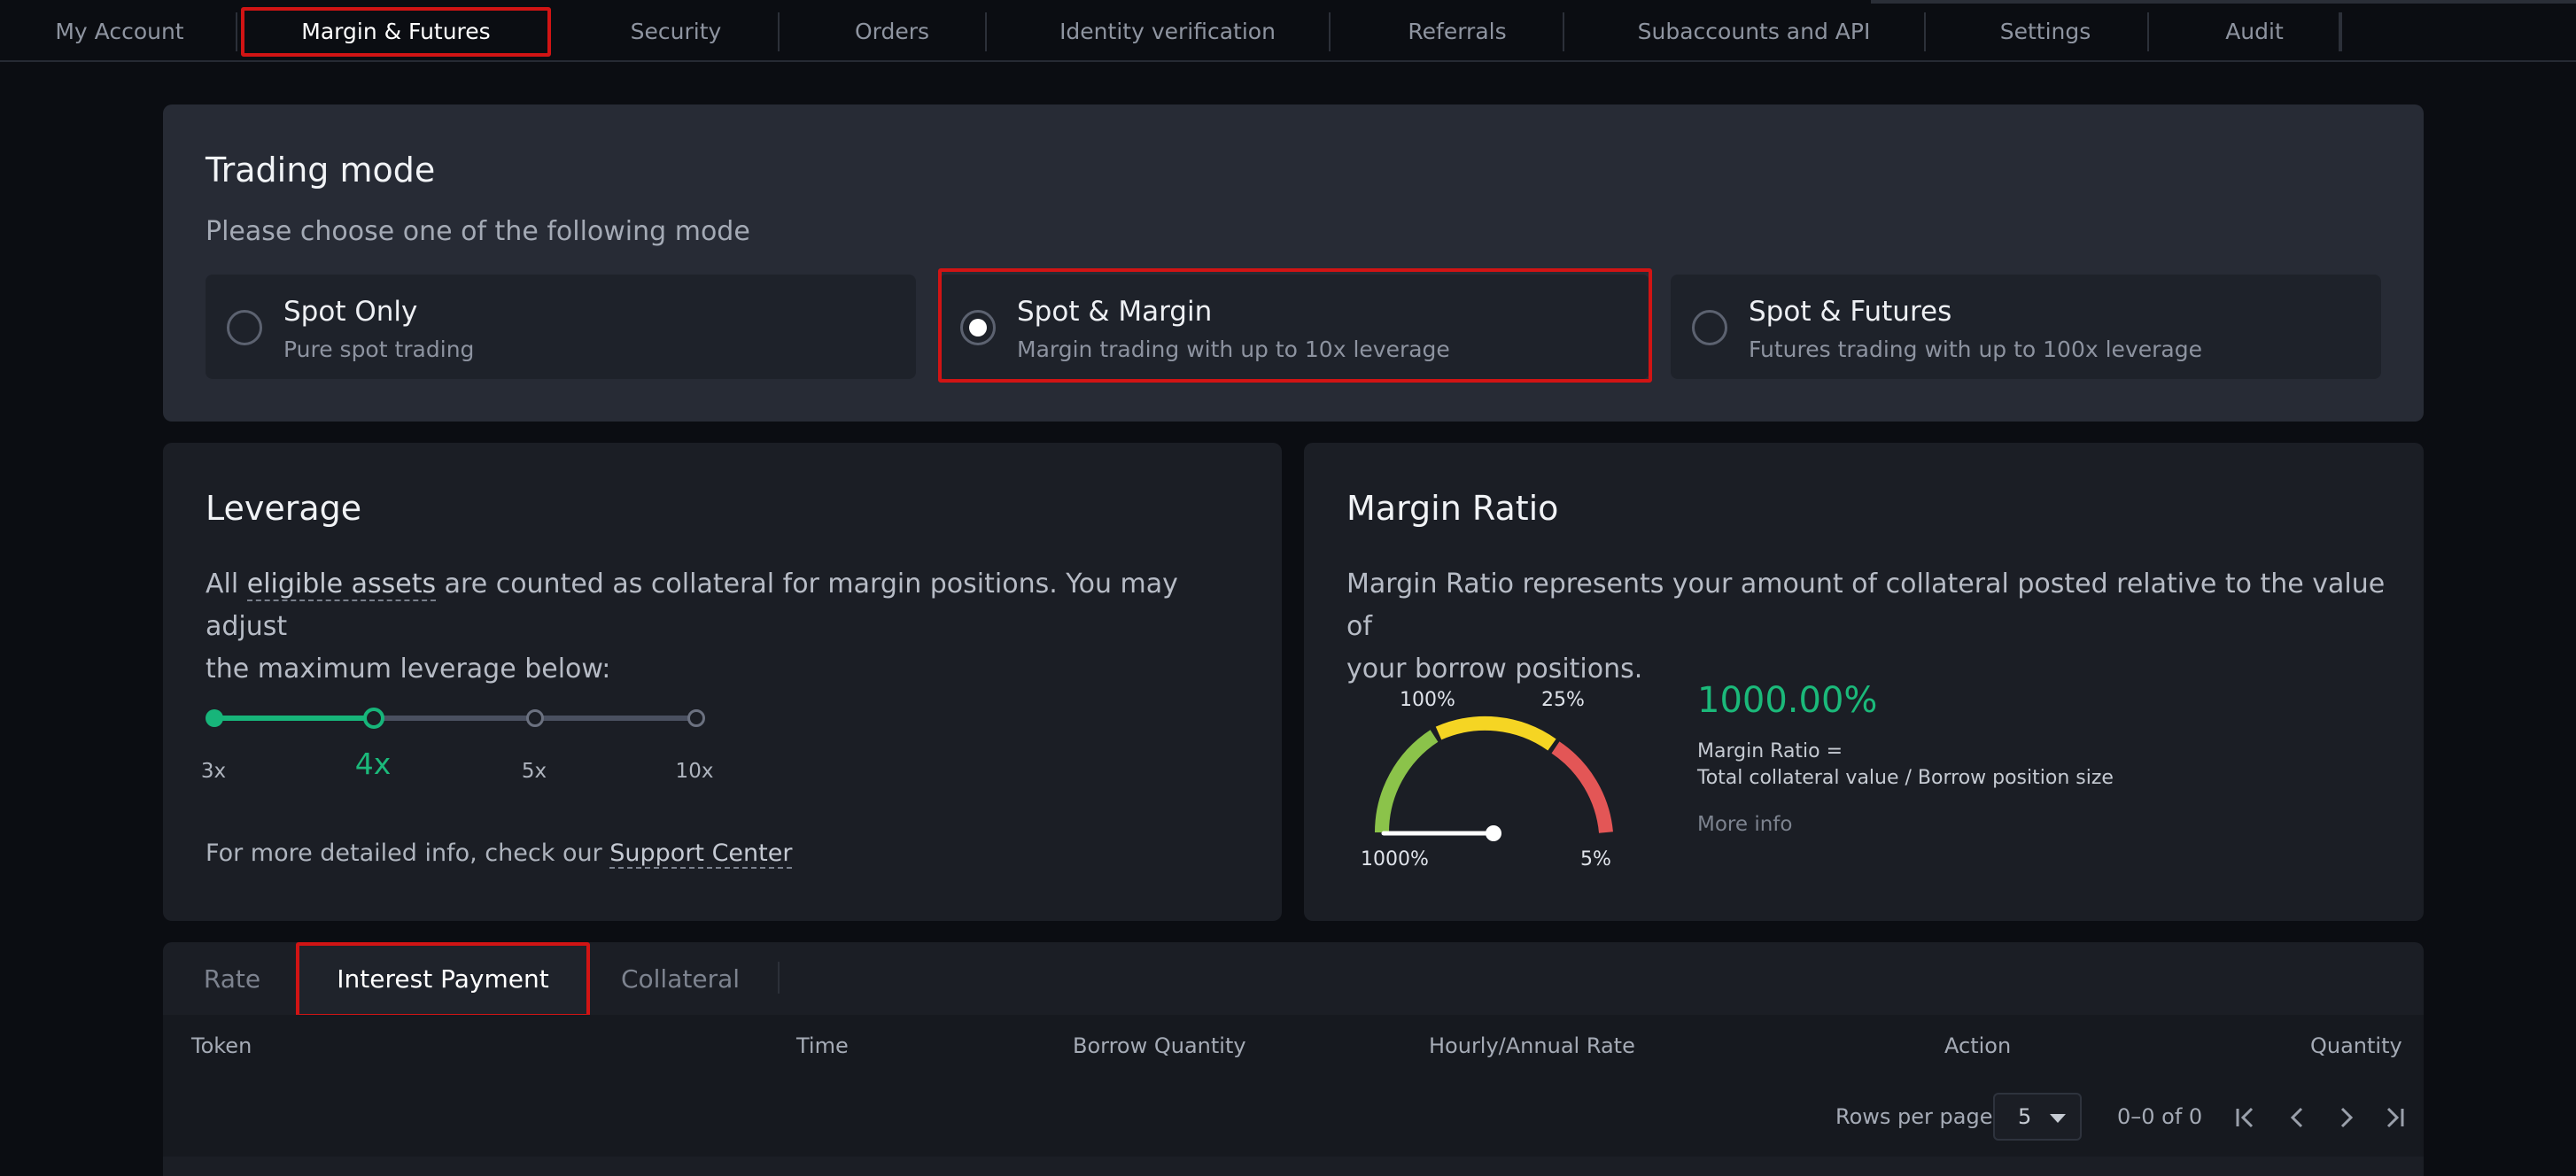  What do you see at coordinates (221, 1045) in the screenshot?
I see `column-header-token: Token` at bounding box center [221, 1045].